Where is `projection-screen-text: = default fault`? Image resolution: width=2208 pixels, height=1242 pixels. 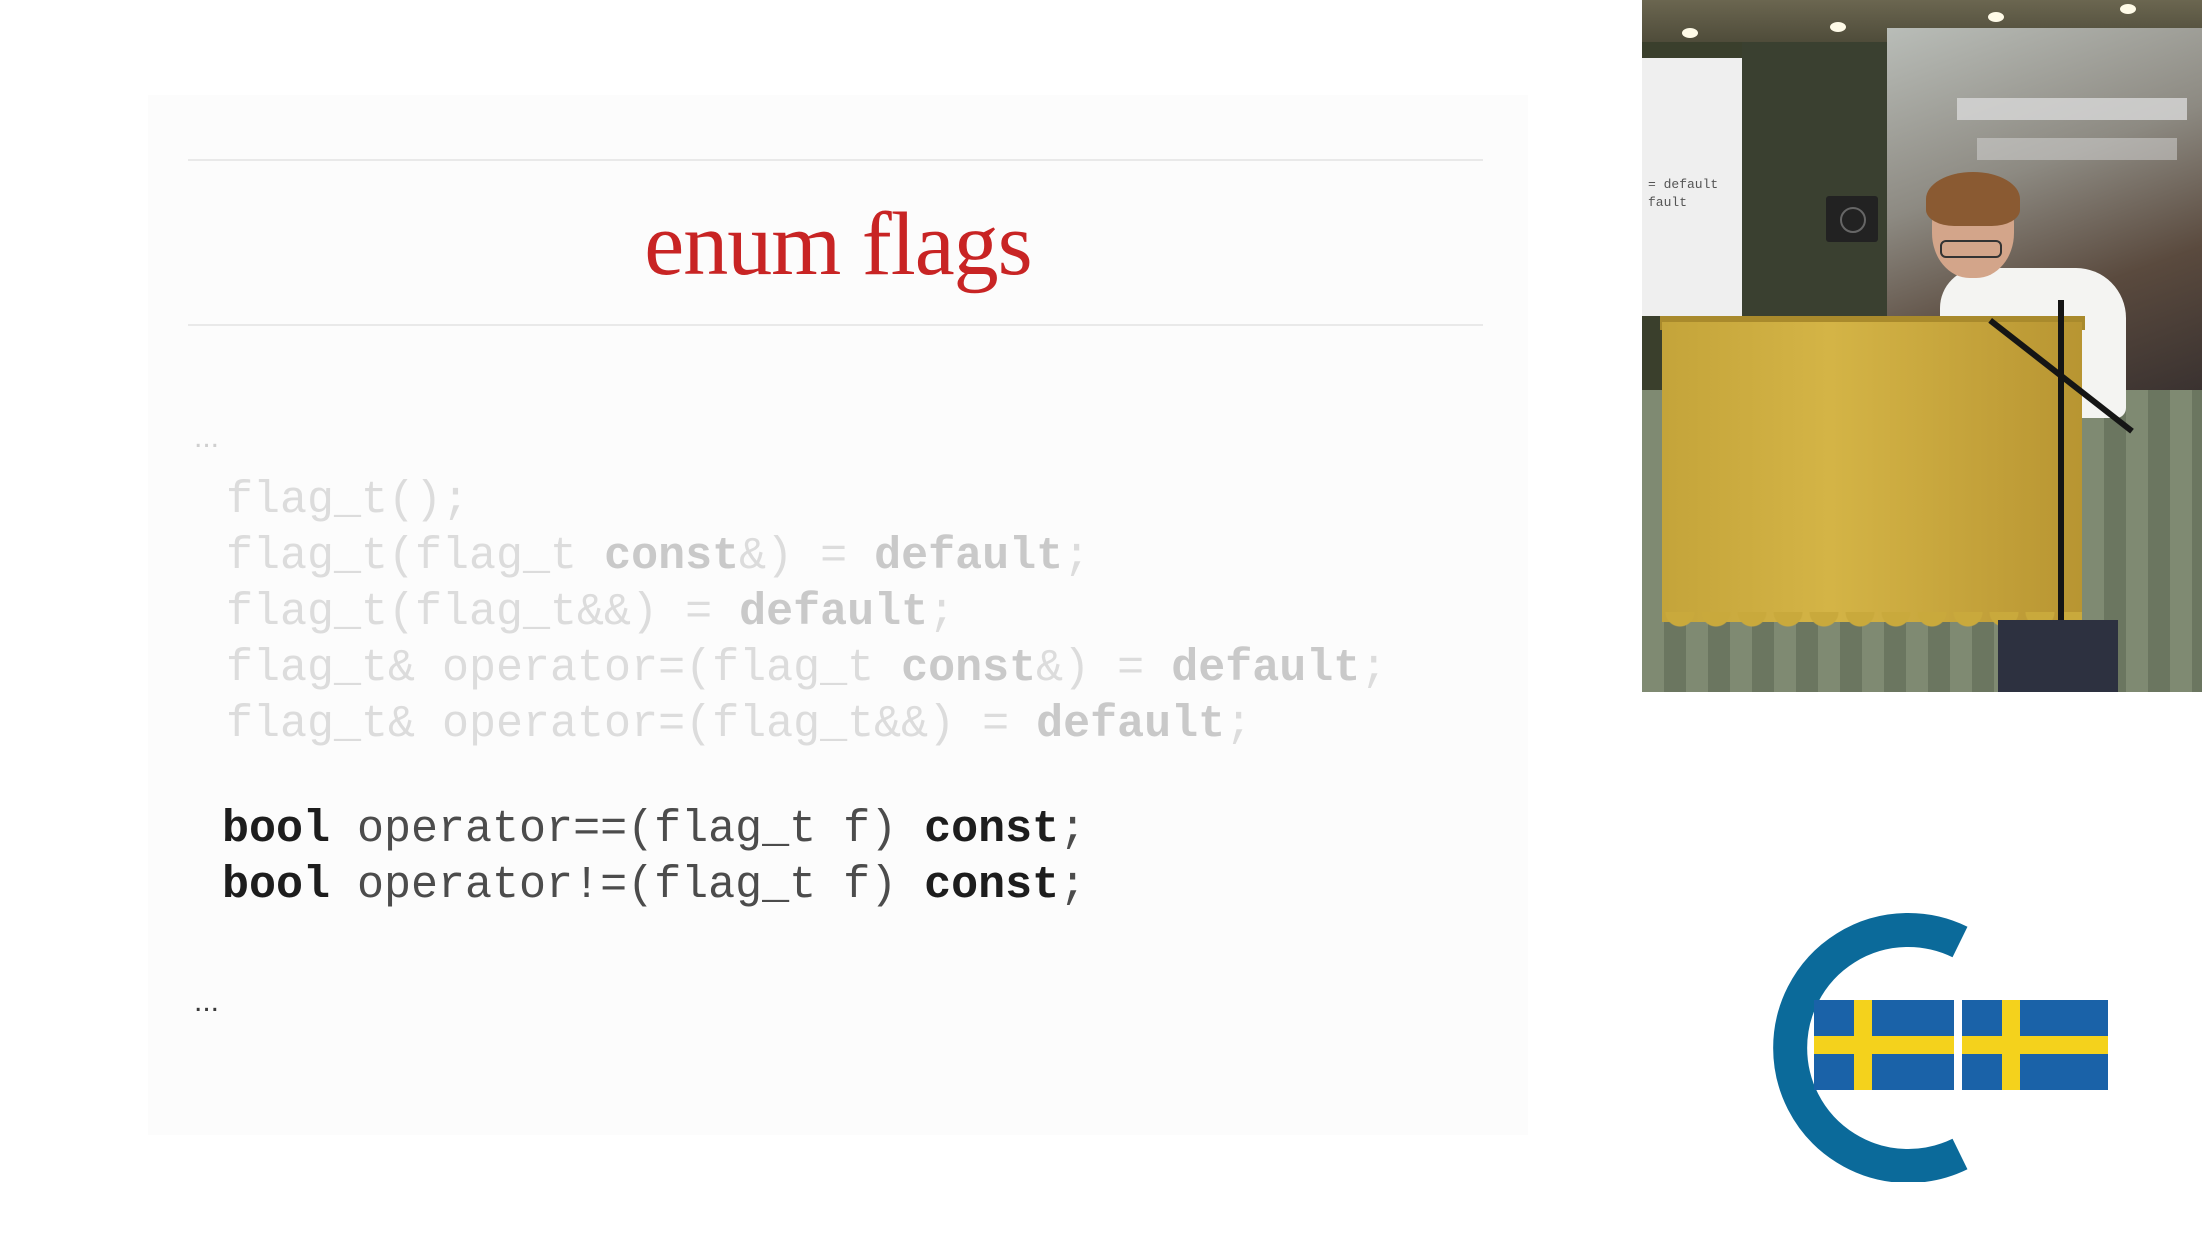 projection-screen-text: = default fault is located at coordinates (1683, 193).